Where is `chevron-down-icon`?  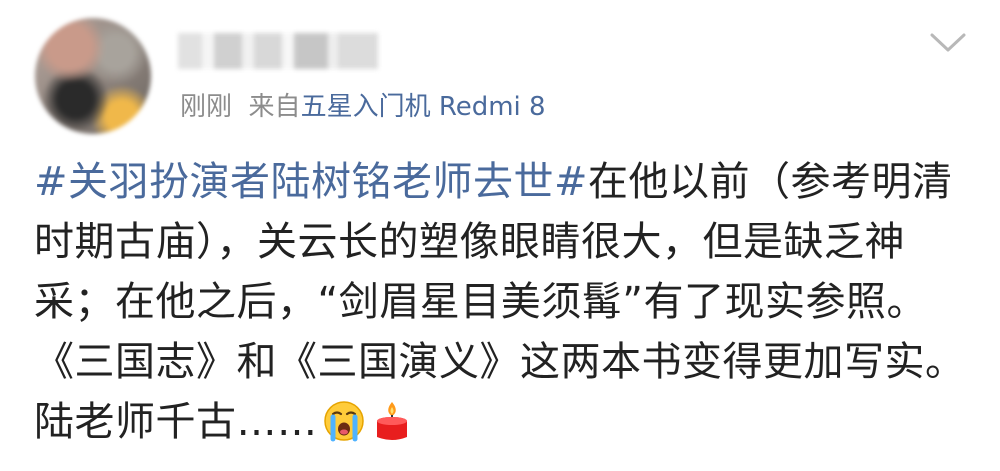
chevron-down-icon is located at coordinates (948, 43).